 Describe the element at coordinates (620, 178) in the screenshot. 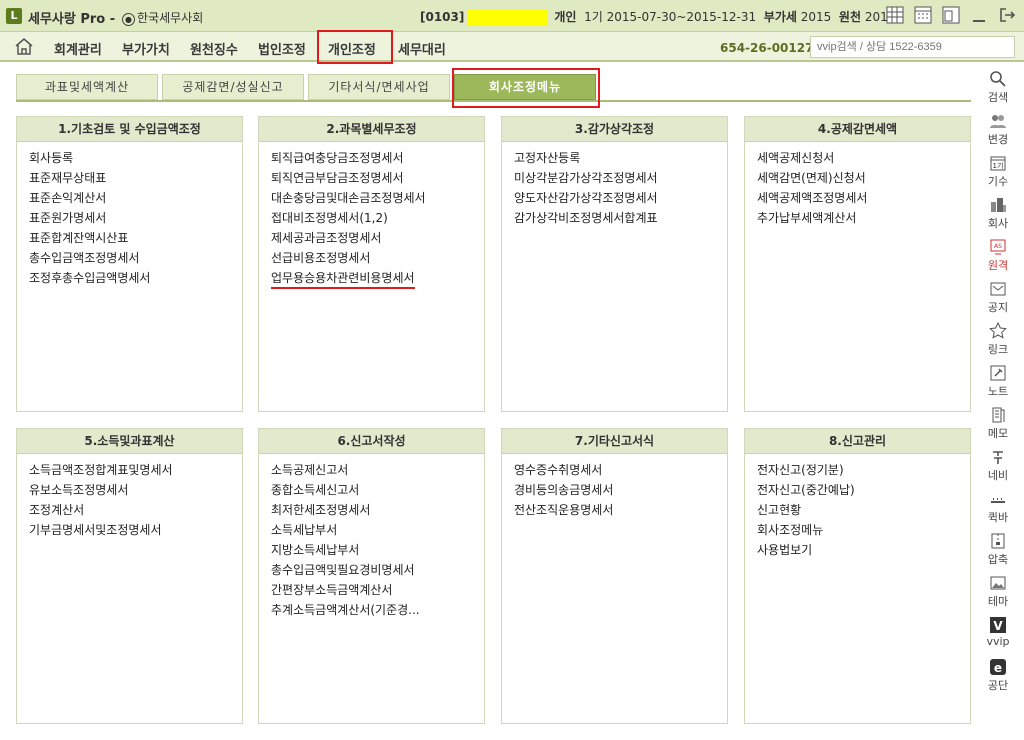

I see `list-item: 미상각분감가상각조정명세서` at that location.